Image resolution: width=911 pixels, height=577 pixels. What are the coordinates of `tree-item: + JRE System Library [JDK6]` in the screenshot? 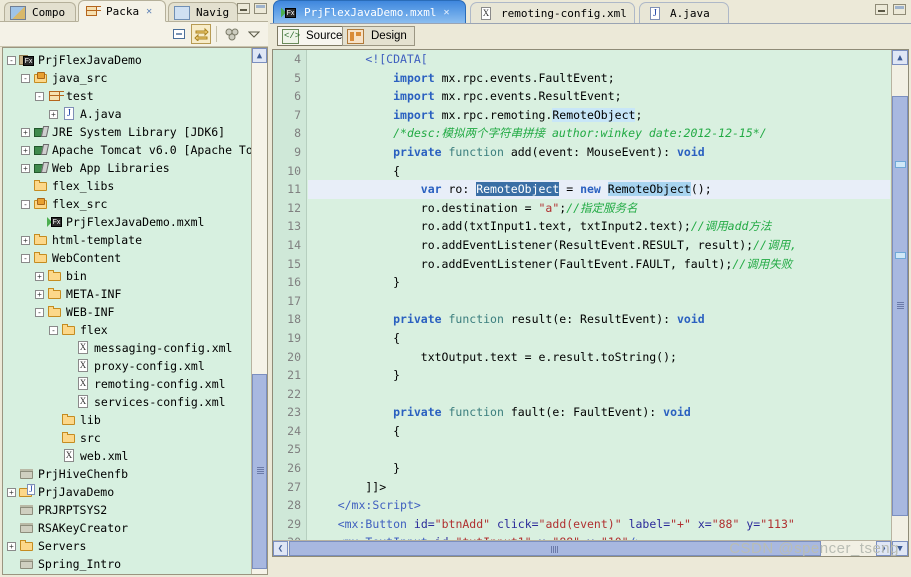 It's located at (127, 132).